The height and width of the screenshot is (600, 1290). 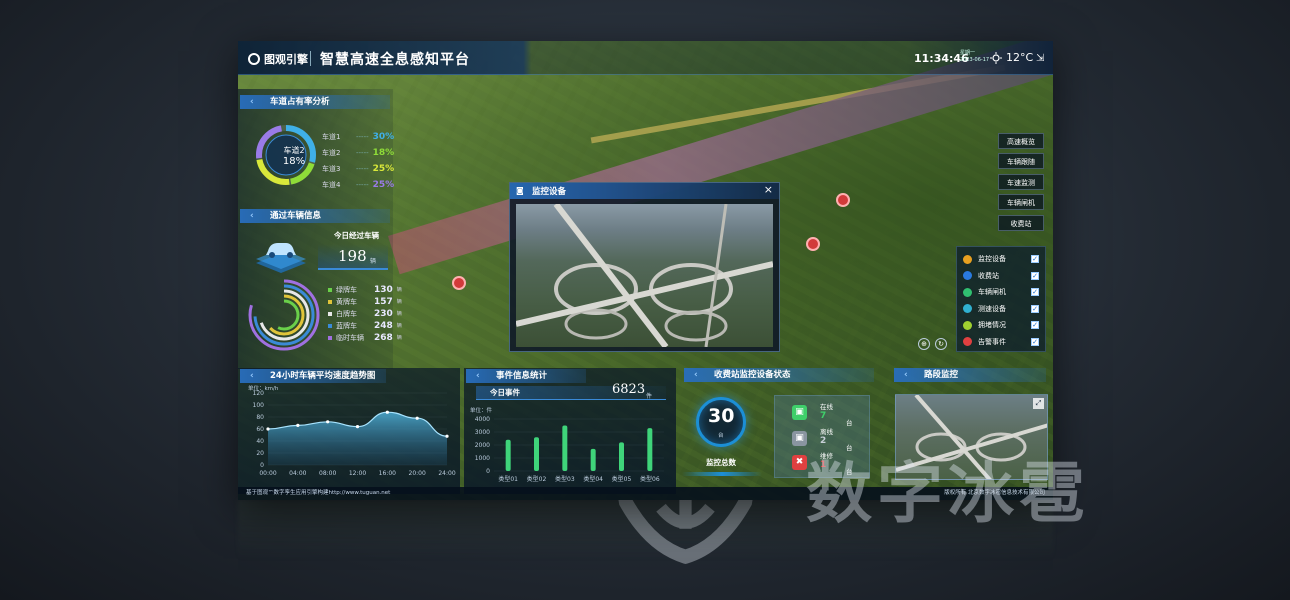 I want to click on x-tick-label: 04:00, so click(x=297, y=473).